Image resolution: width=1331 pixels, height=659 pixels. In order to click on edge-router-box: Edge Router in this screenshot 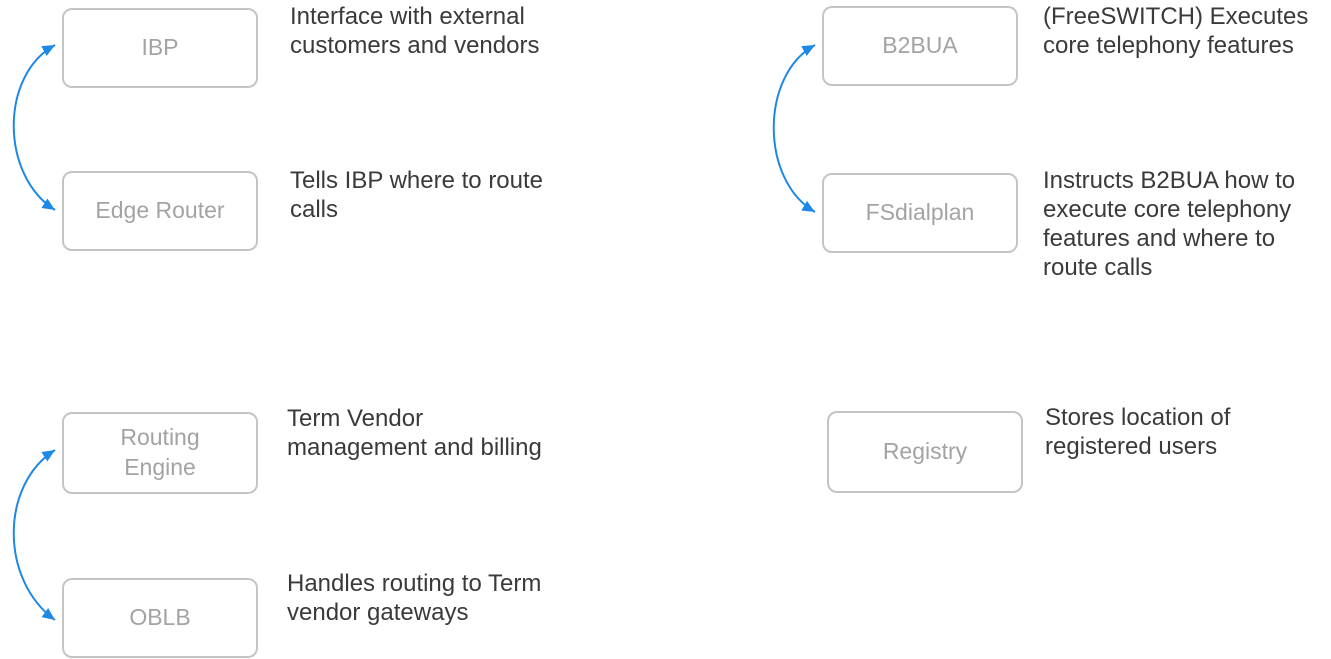, I will do `click(160, 211)`.